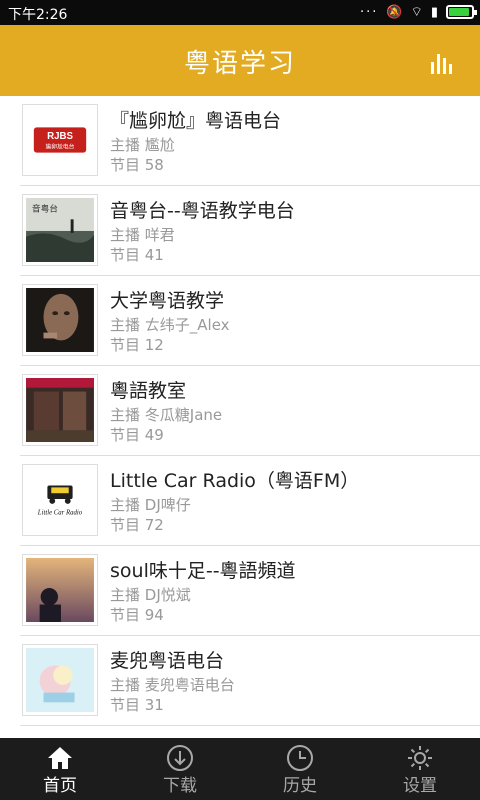 Image resolution: width=480 pixels, height=800 pixels. I want to click on station-host: 主播 咩君, so click(142, 235).